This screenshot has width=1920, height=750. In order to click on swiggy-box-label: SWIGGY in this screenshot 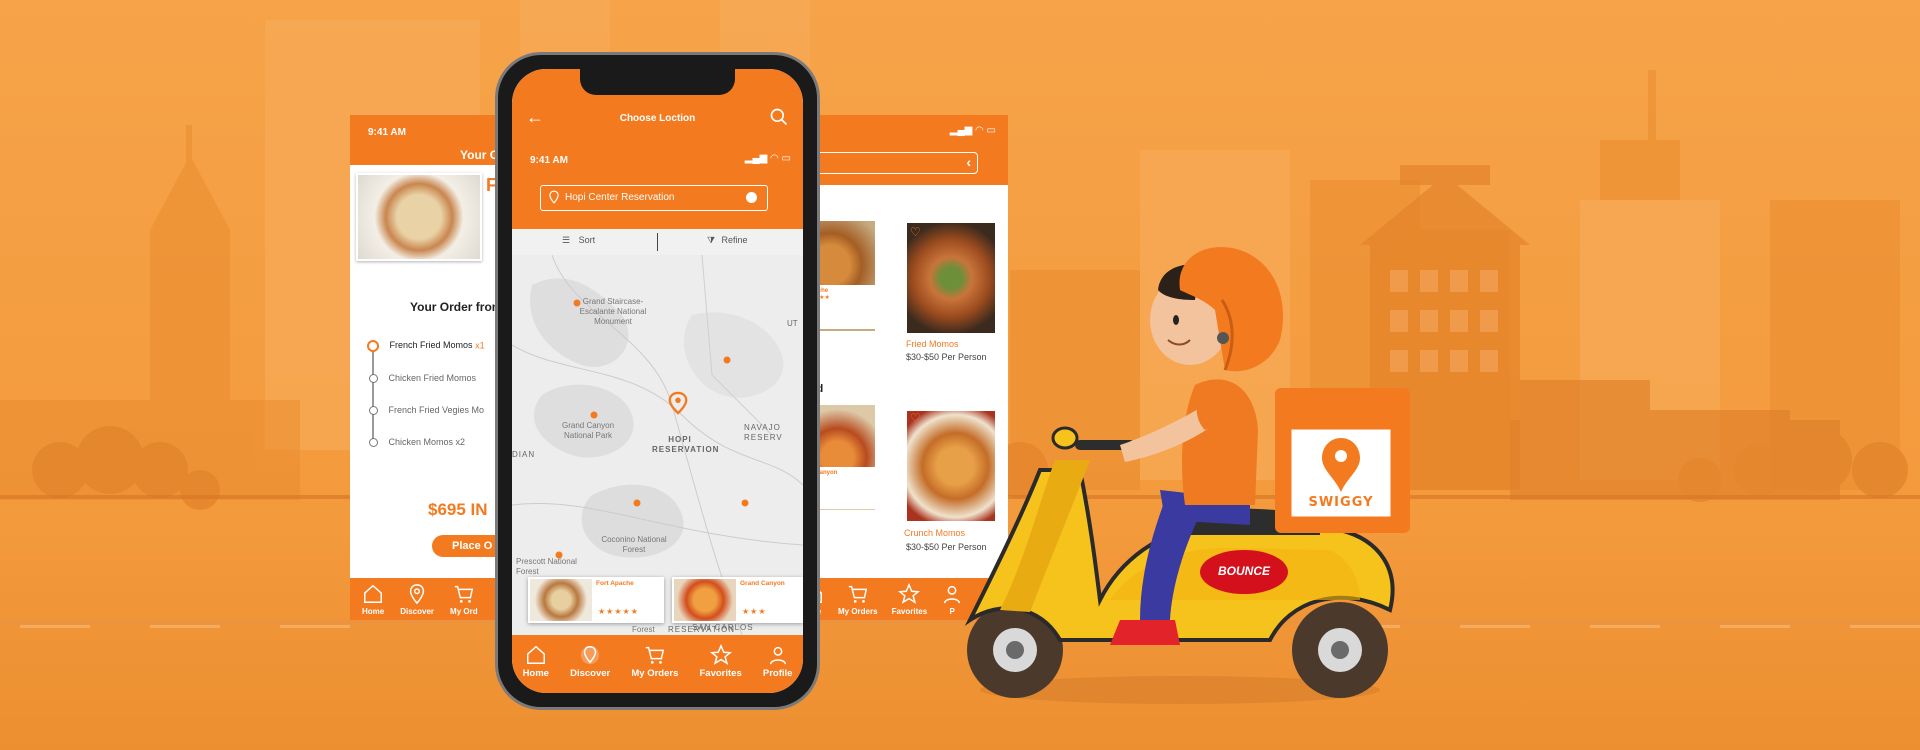, I will do `click(1341, 502)`.